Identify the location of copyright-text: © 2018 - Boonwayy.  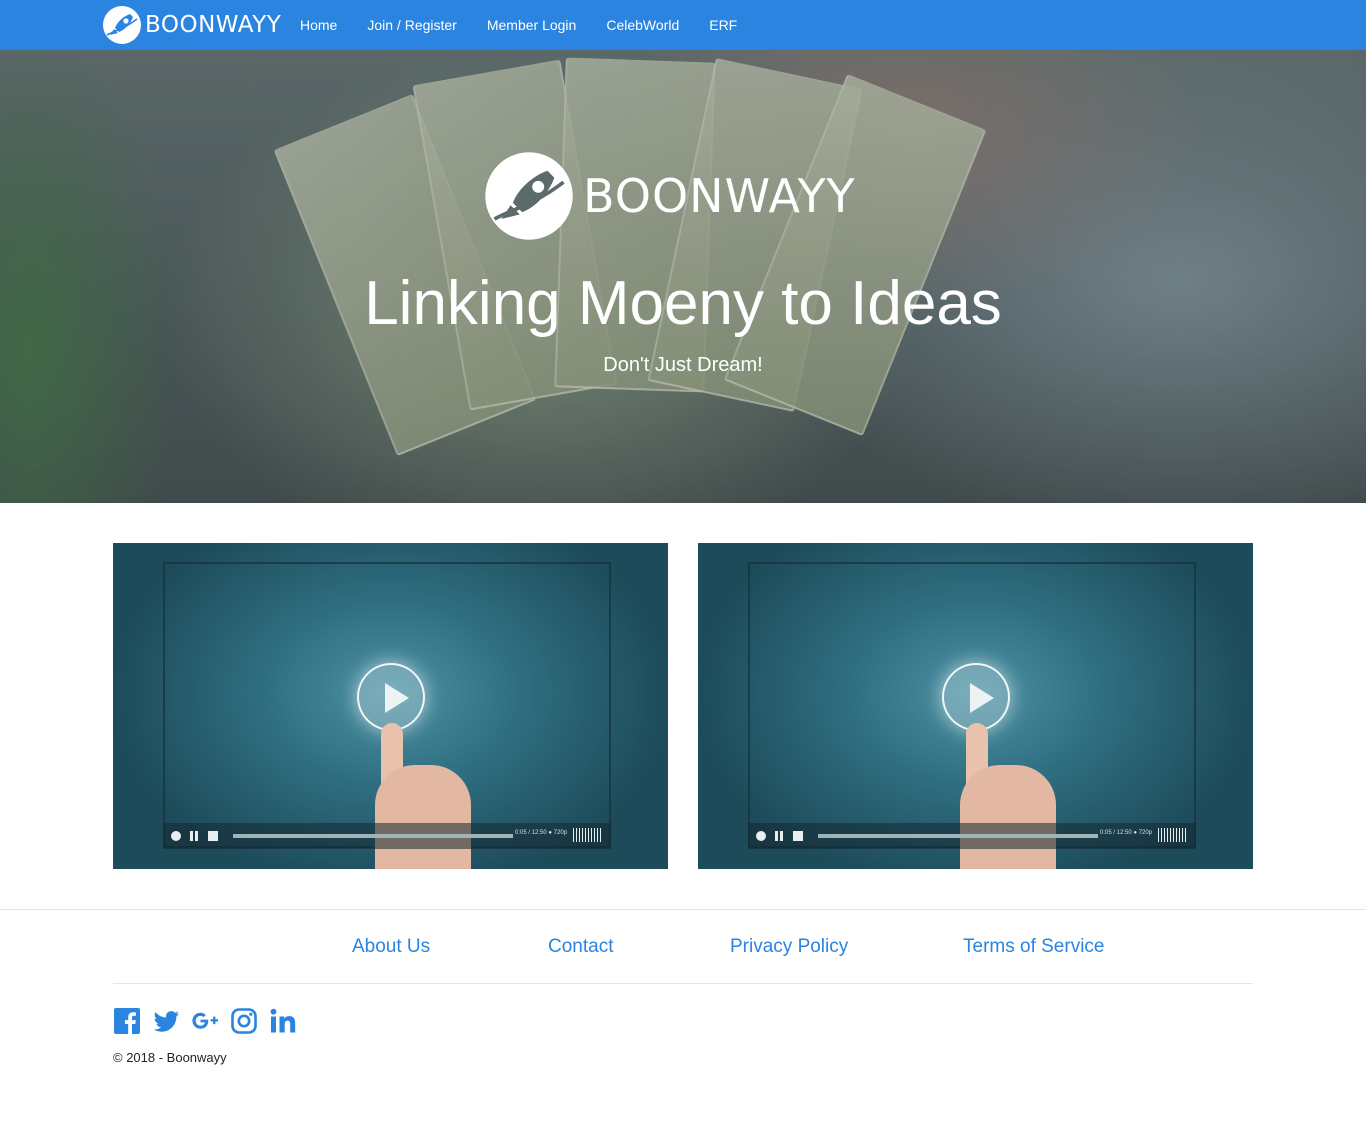
(170, 1057).